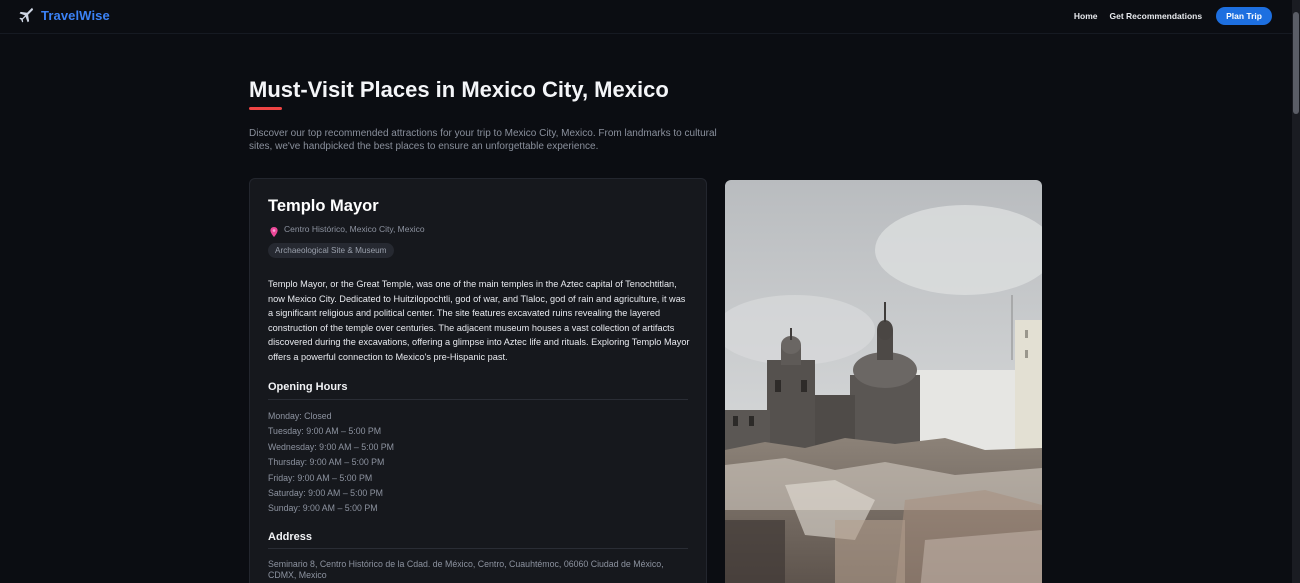 This screenshot has height=583, width=1300. I want to click on brand-logo: TravelWise, so click(64, 15).